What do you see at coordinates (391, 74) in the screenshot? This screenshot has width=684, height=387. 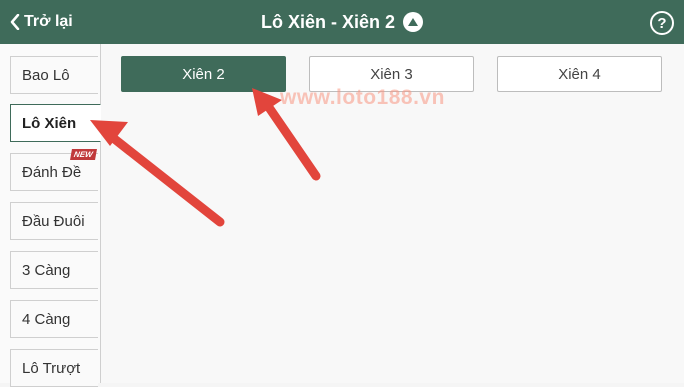 I see `tab-label: Xiên 3` at bounding box center [391, 74].